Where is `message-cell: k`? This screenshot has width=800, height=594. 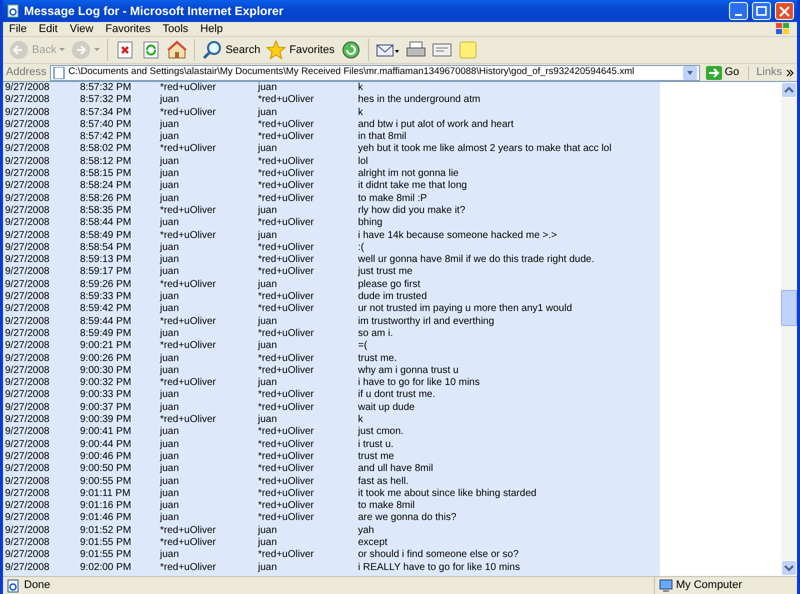
message-cell: k is located at coordinates (360, 112).